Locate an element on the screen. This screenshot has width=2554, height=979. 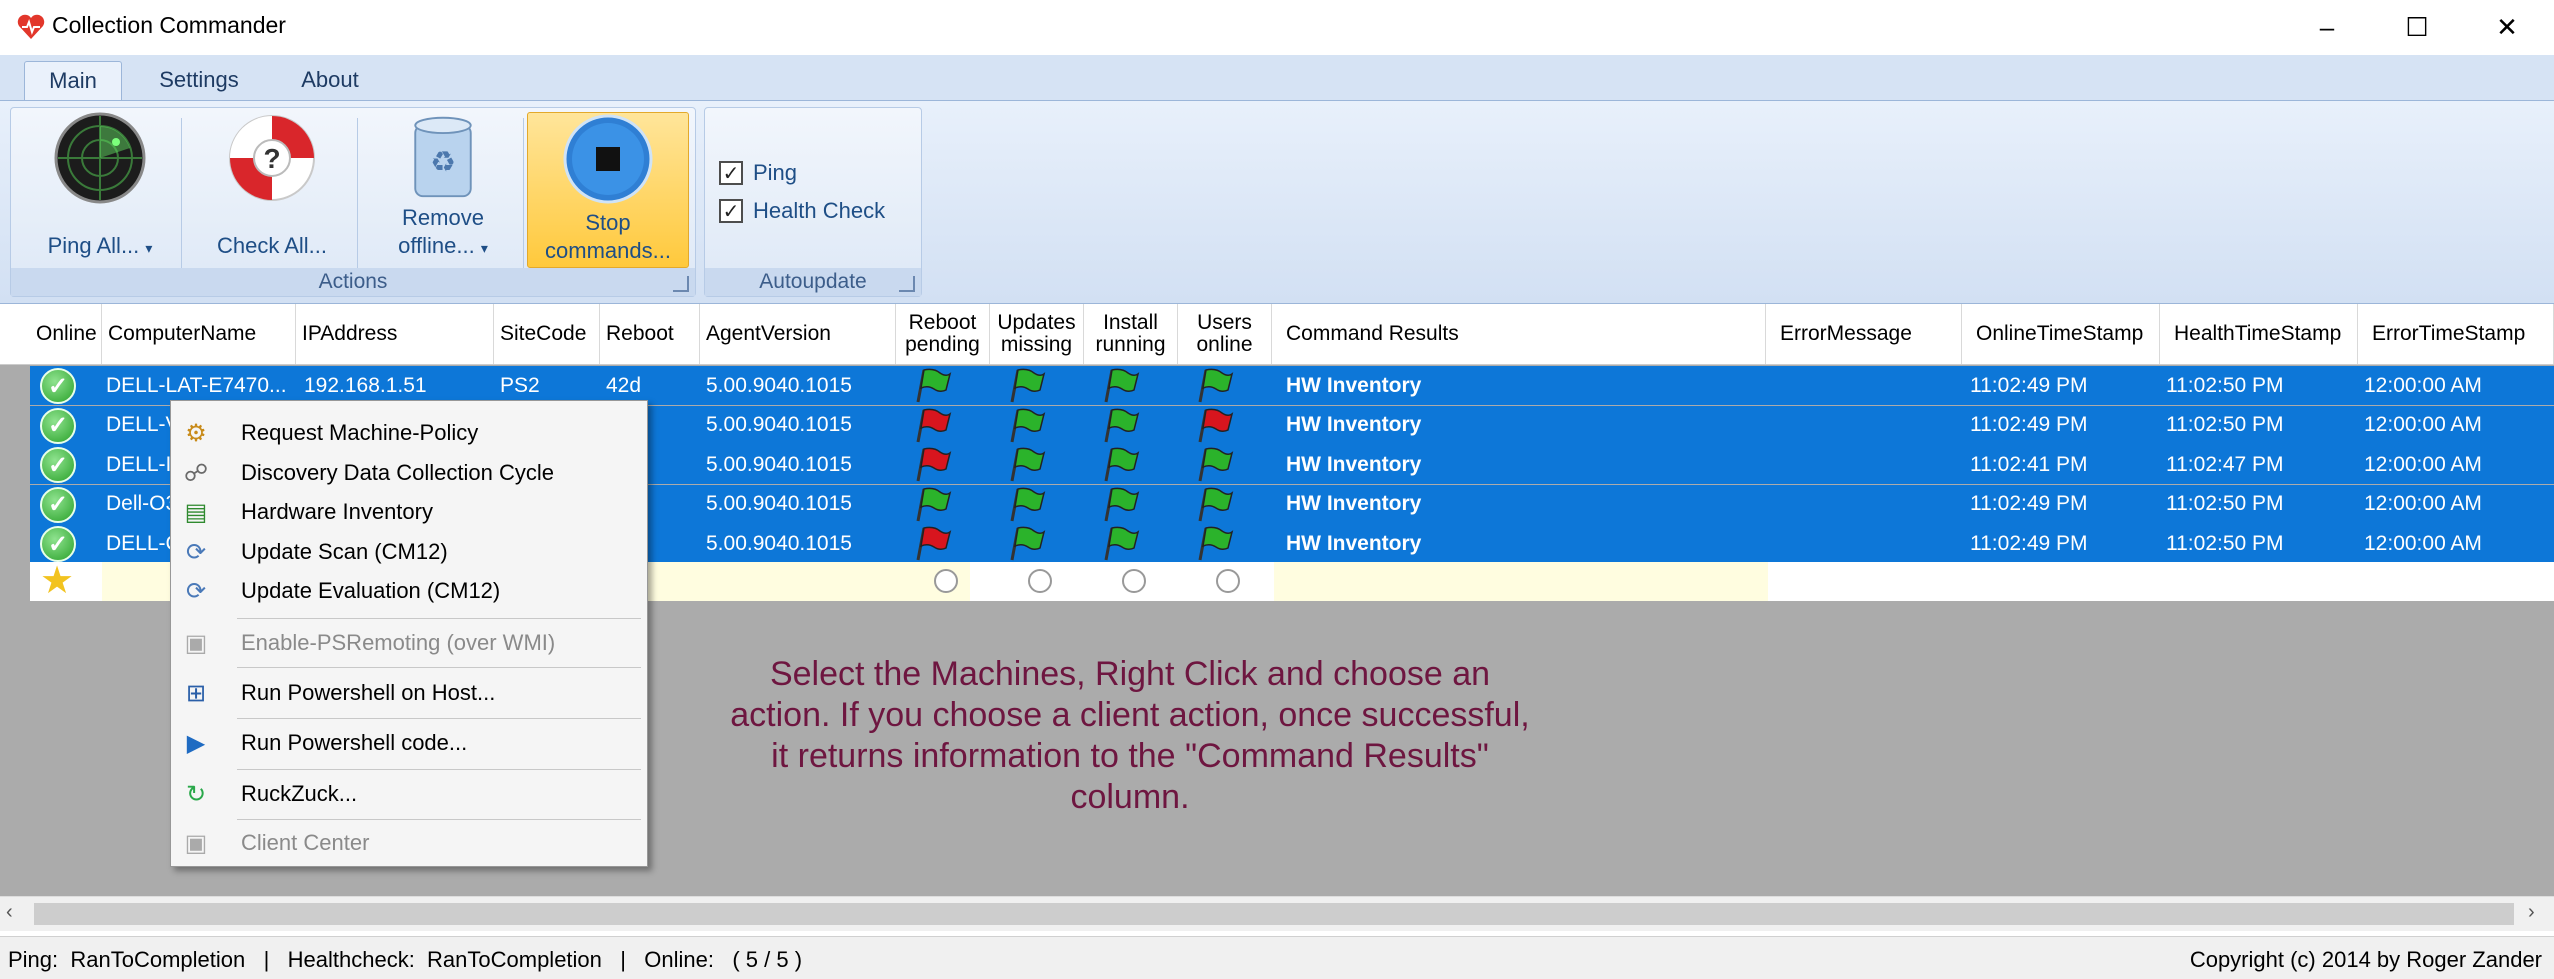
tab-settings: Settings is located at coordinates (199, 80).